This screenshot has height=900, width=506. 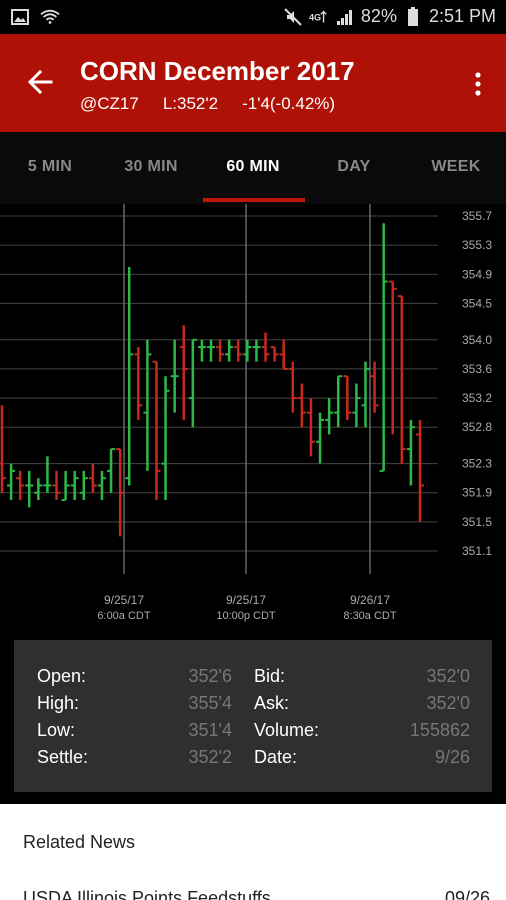 I want to click on date-label: Date:, so click(x=276, y=757).